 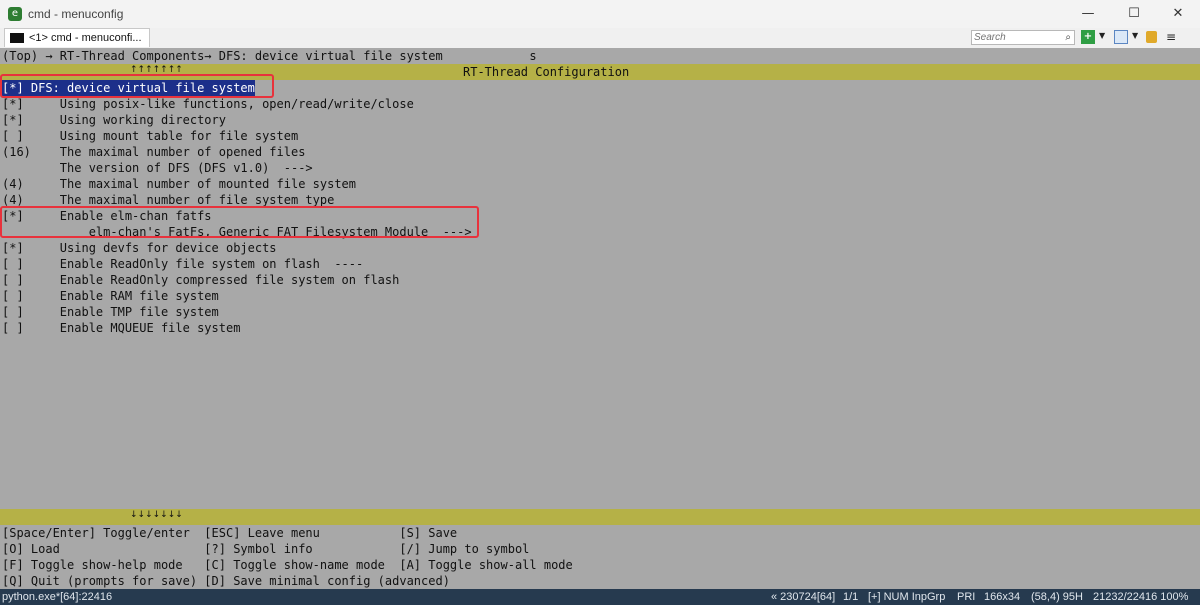 What do you see at coordinates (110, 296) in the screenshot?
I see `menu-item-ramfs: [ ] Enable RAM file system` at bounding box center [110, 296].